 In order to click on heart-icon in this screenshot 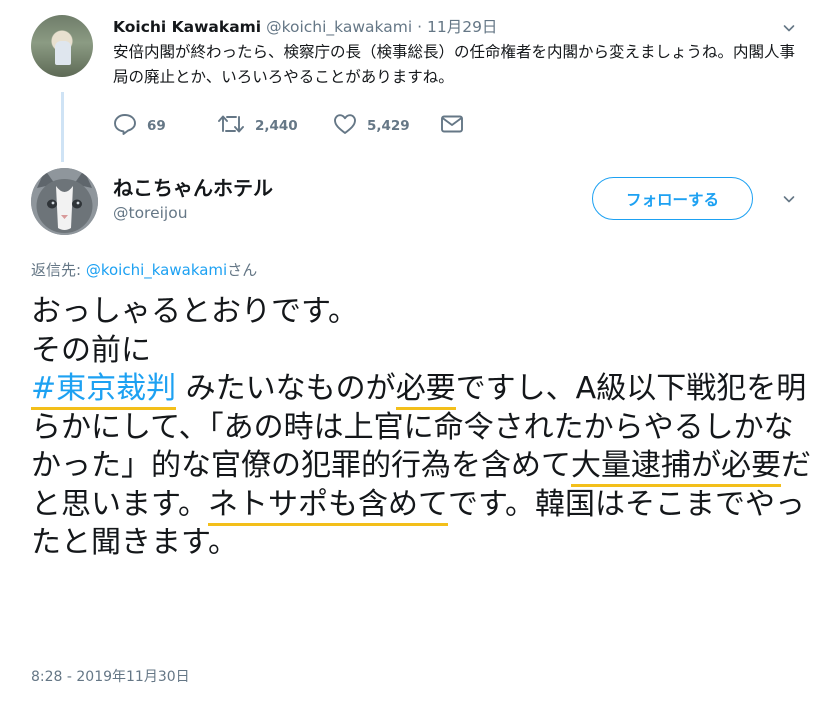, I will do `click(345, 126)`.